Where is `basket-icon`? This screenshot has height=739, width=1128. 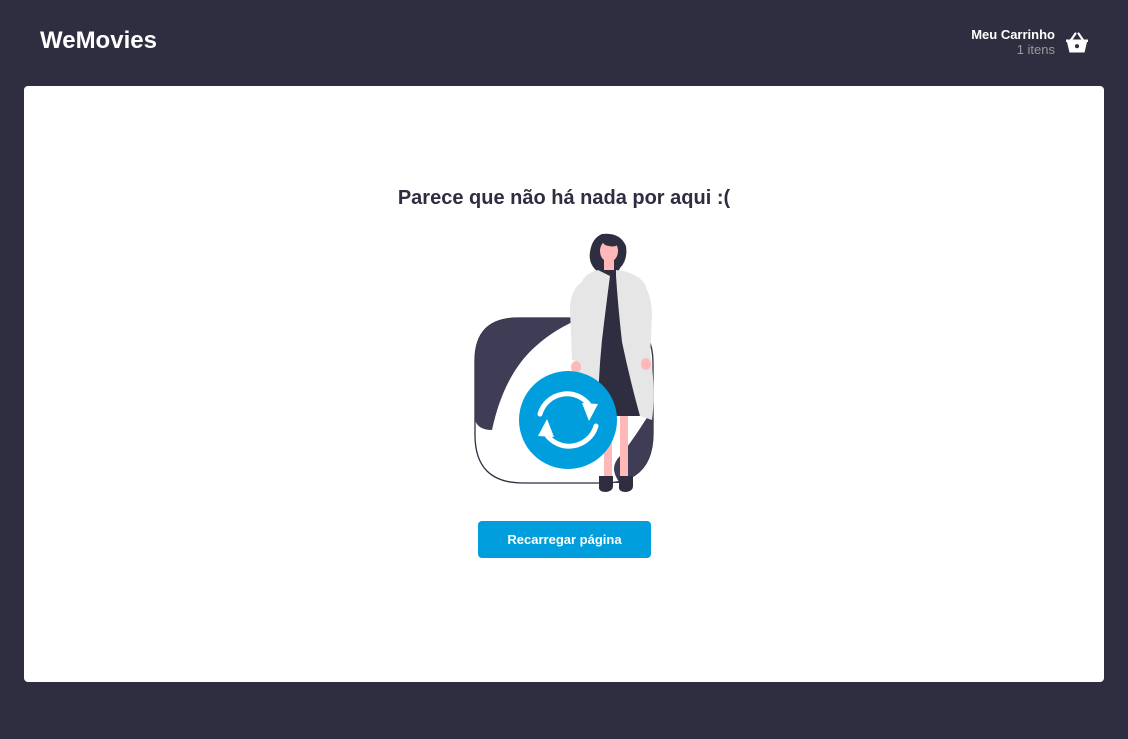
basket-icon is located at coordinates (1077, 41).